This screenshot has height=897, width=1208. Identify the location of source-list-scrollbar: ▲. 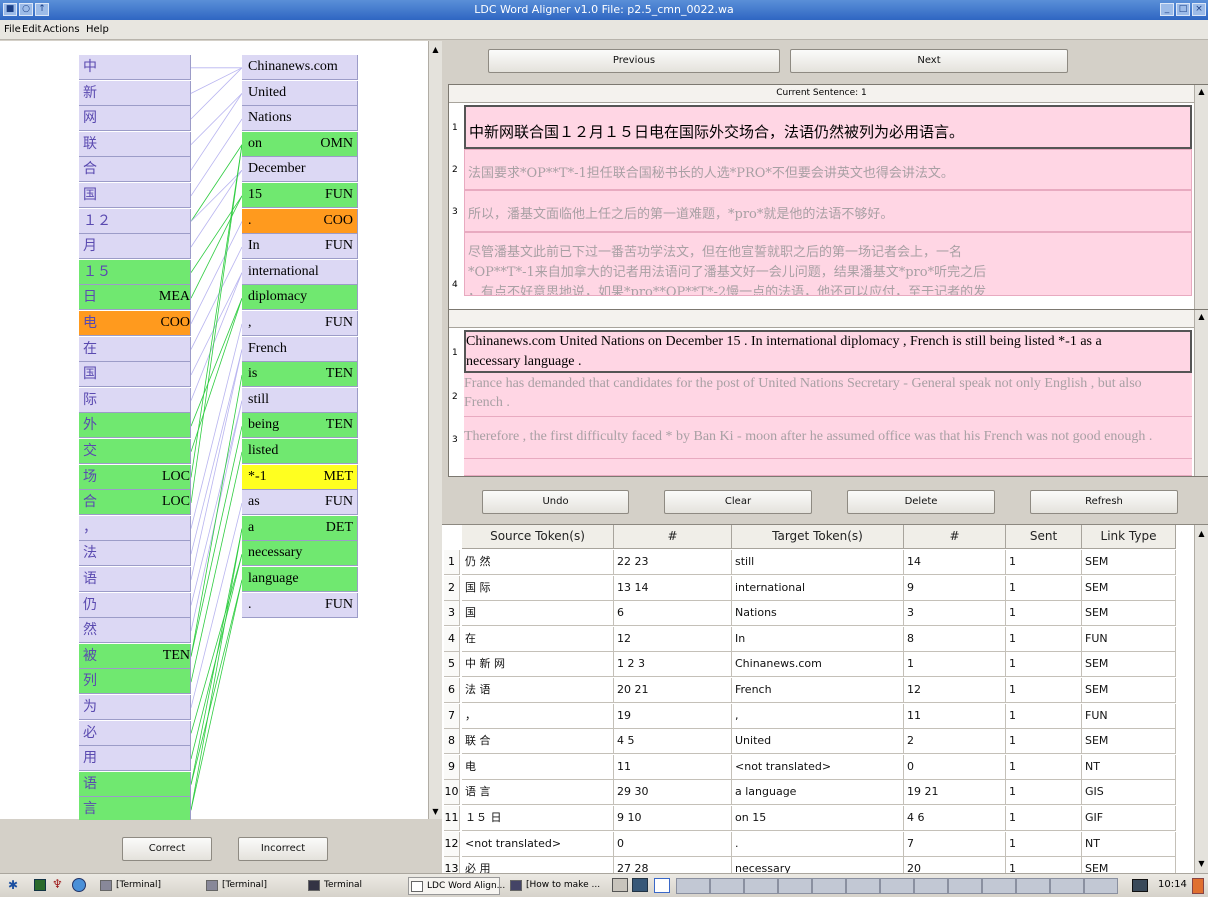
(1201, 214).